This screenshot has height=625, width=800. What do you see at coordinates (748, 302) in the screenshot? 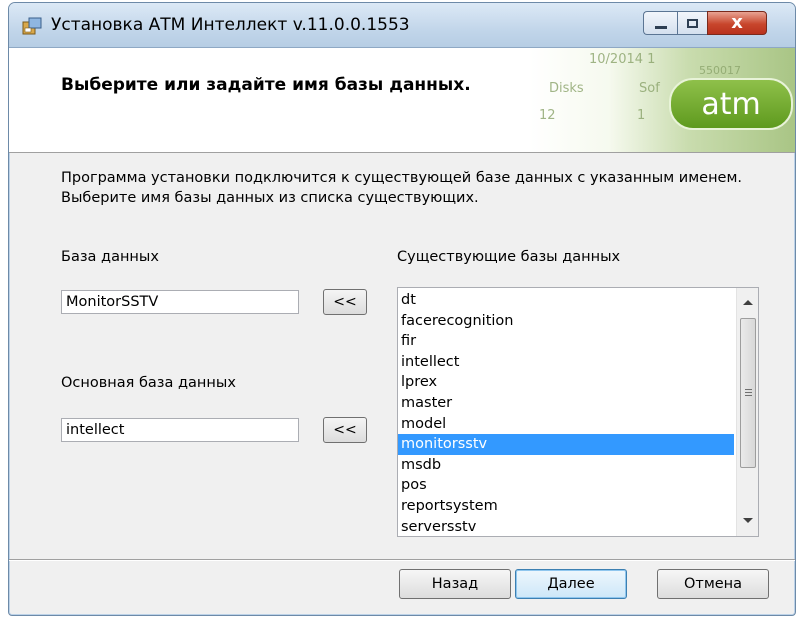
I see `scroll-up-icon` at bounding box center [748, 302].